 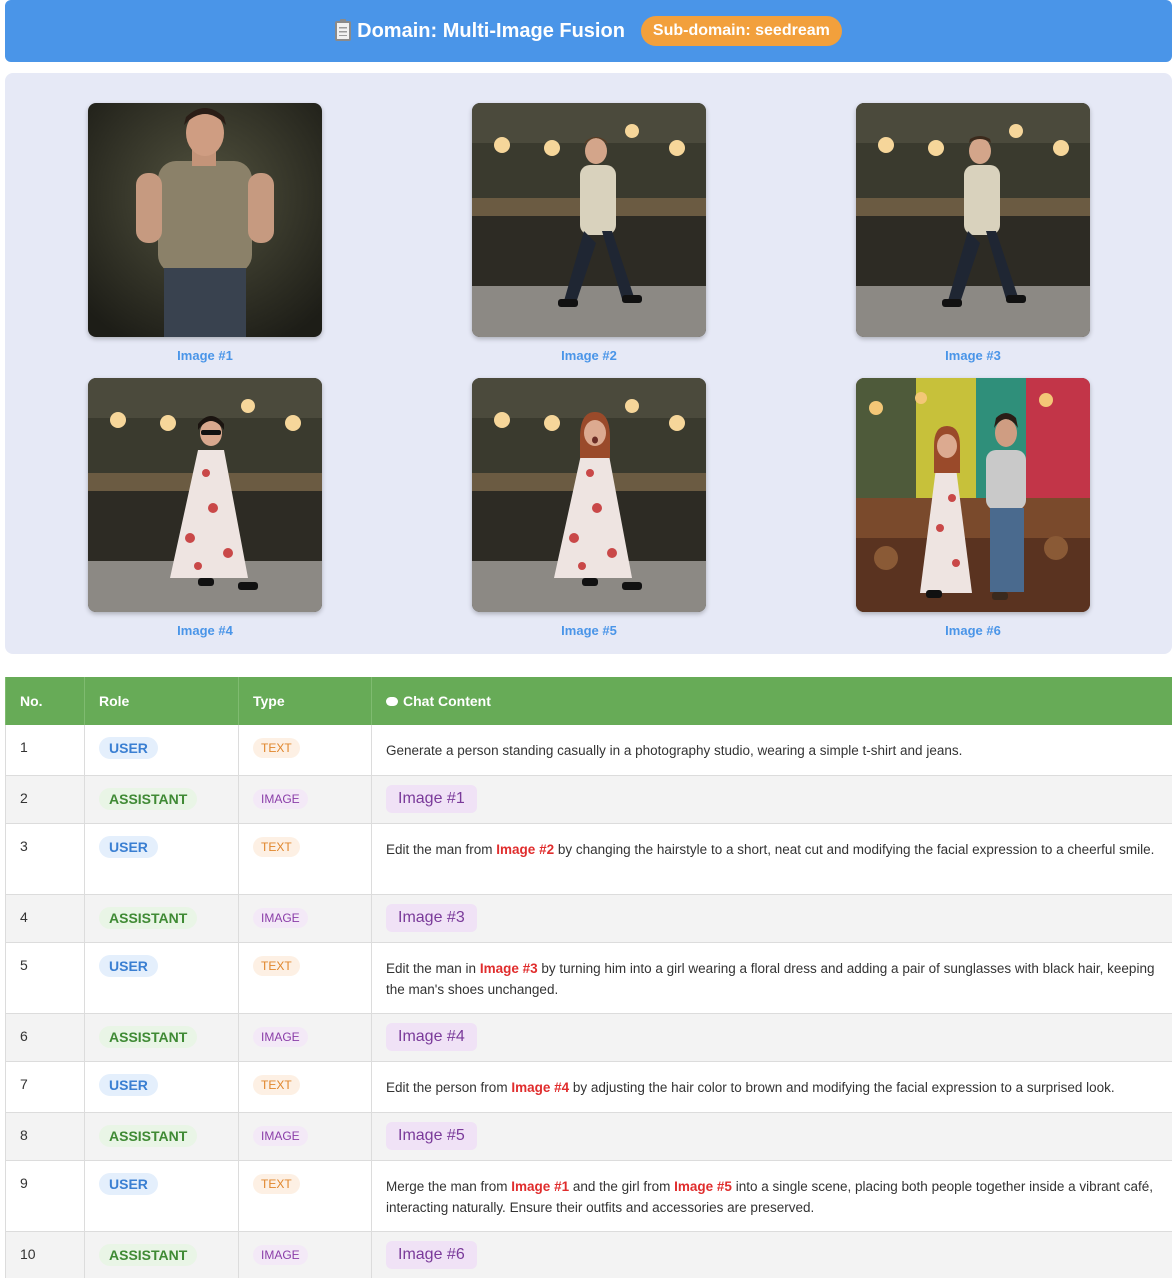 I want to click on row-number: 7, so click(x=45, y=1087).